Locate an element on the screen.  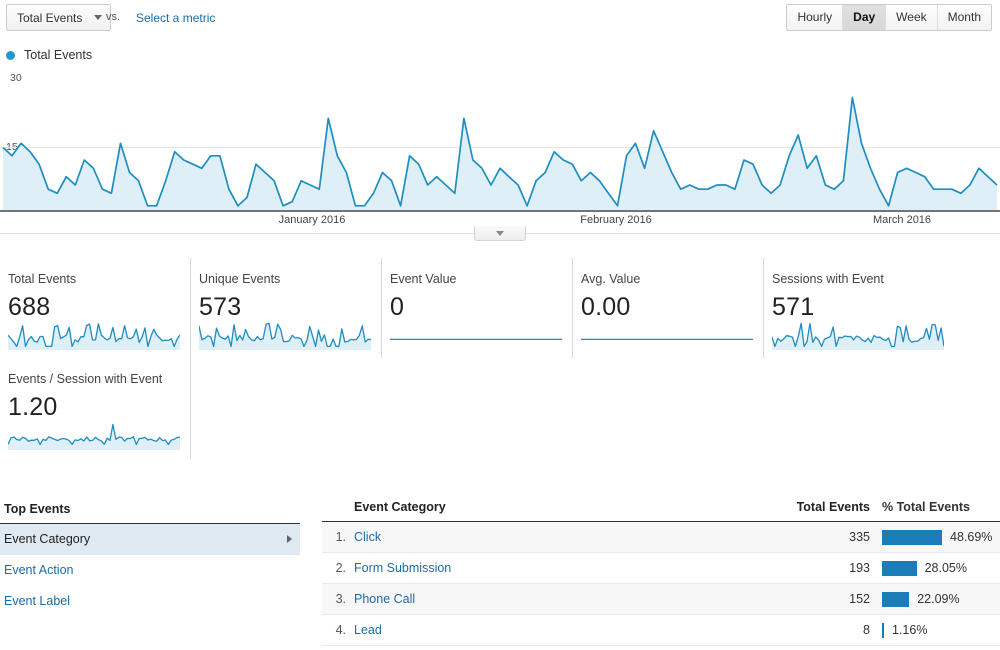
primary-metric-select: Total Events is located at coordinates (59, 17).